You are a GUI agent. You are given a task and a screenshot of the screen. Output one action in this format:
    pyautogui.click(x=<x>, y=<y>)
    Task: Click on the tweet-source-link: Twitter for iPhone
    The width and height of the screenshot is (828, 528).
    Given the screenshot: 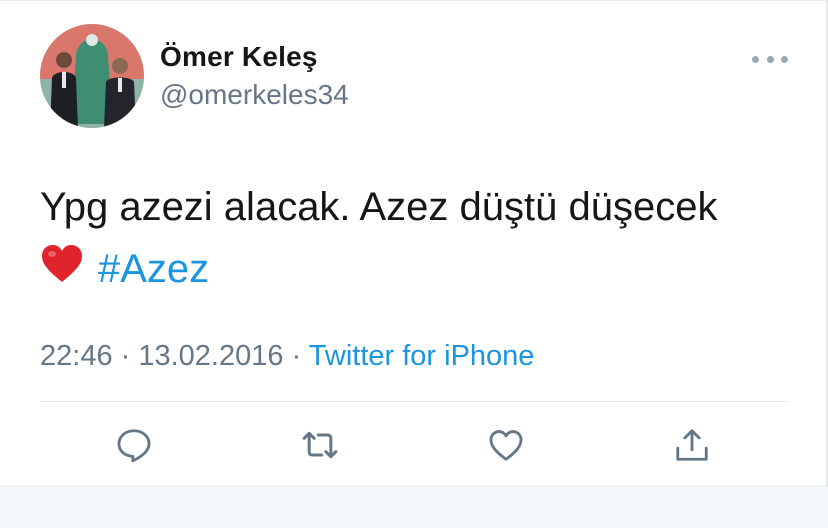 What is the action you would take?
    pyautogui.click(x=422, y=356)
    